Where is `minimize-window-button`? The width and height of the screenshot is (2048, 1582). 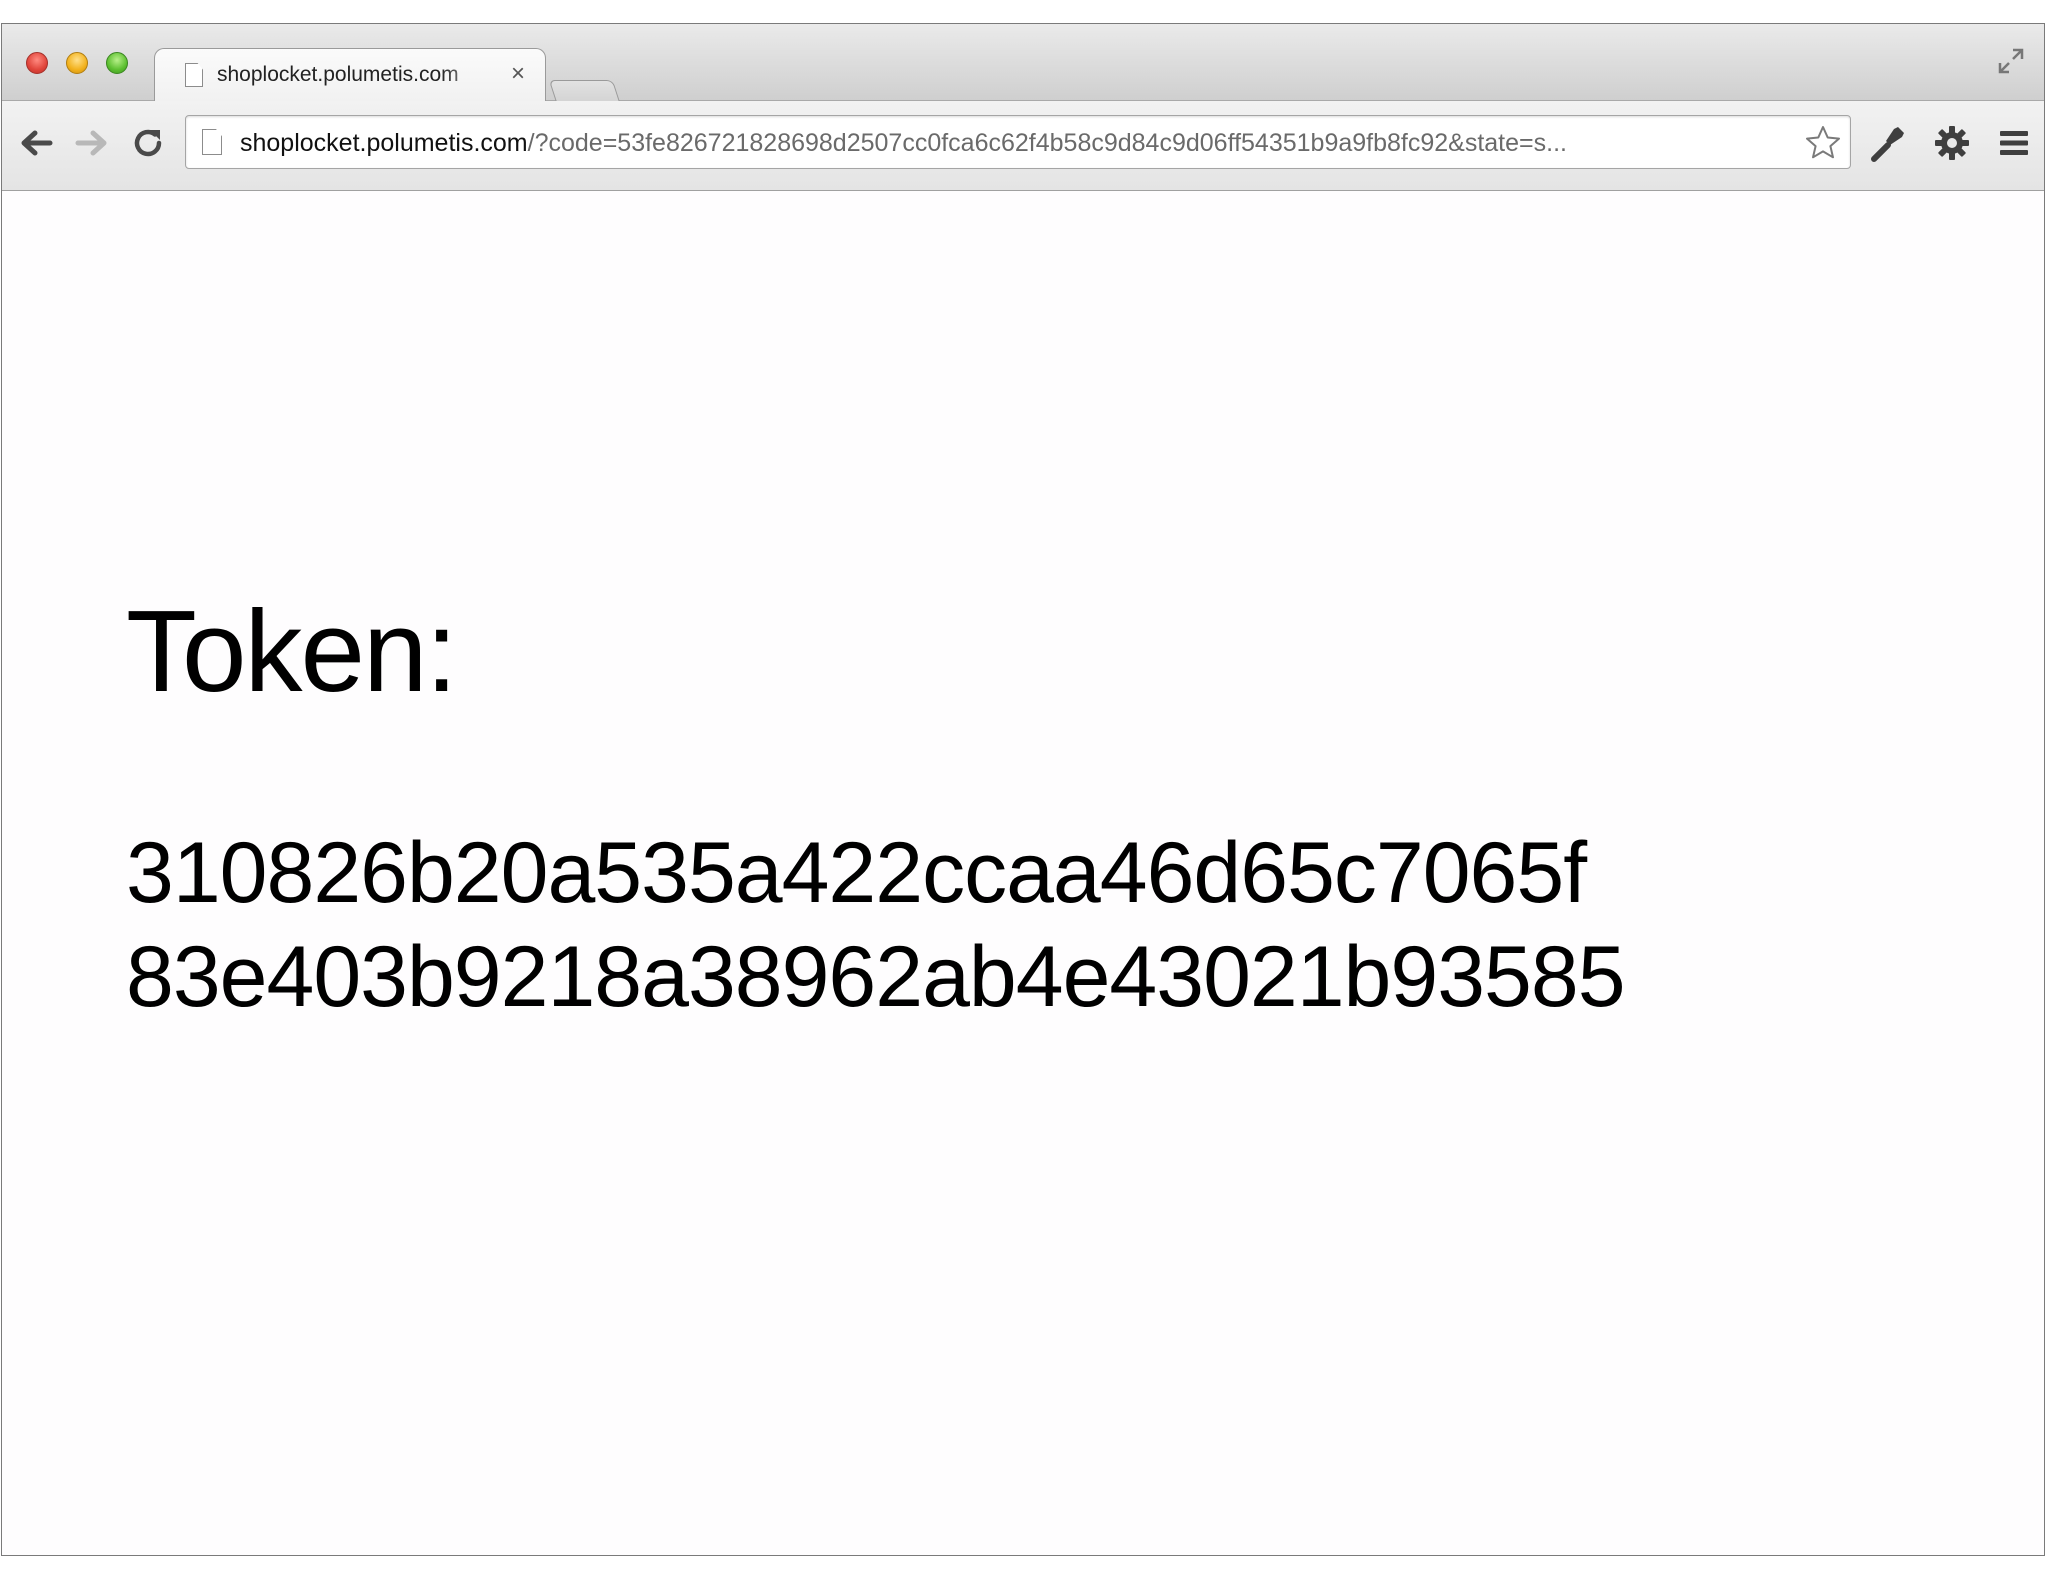 minimize-window-button is located at coordinates (77, 63).